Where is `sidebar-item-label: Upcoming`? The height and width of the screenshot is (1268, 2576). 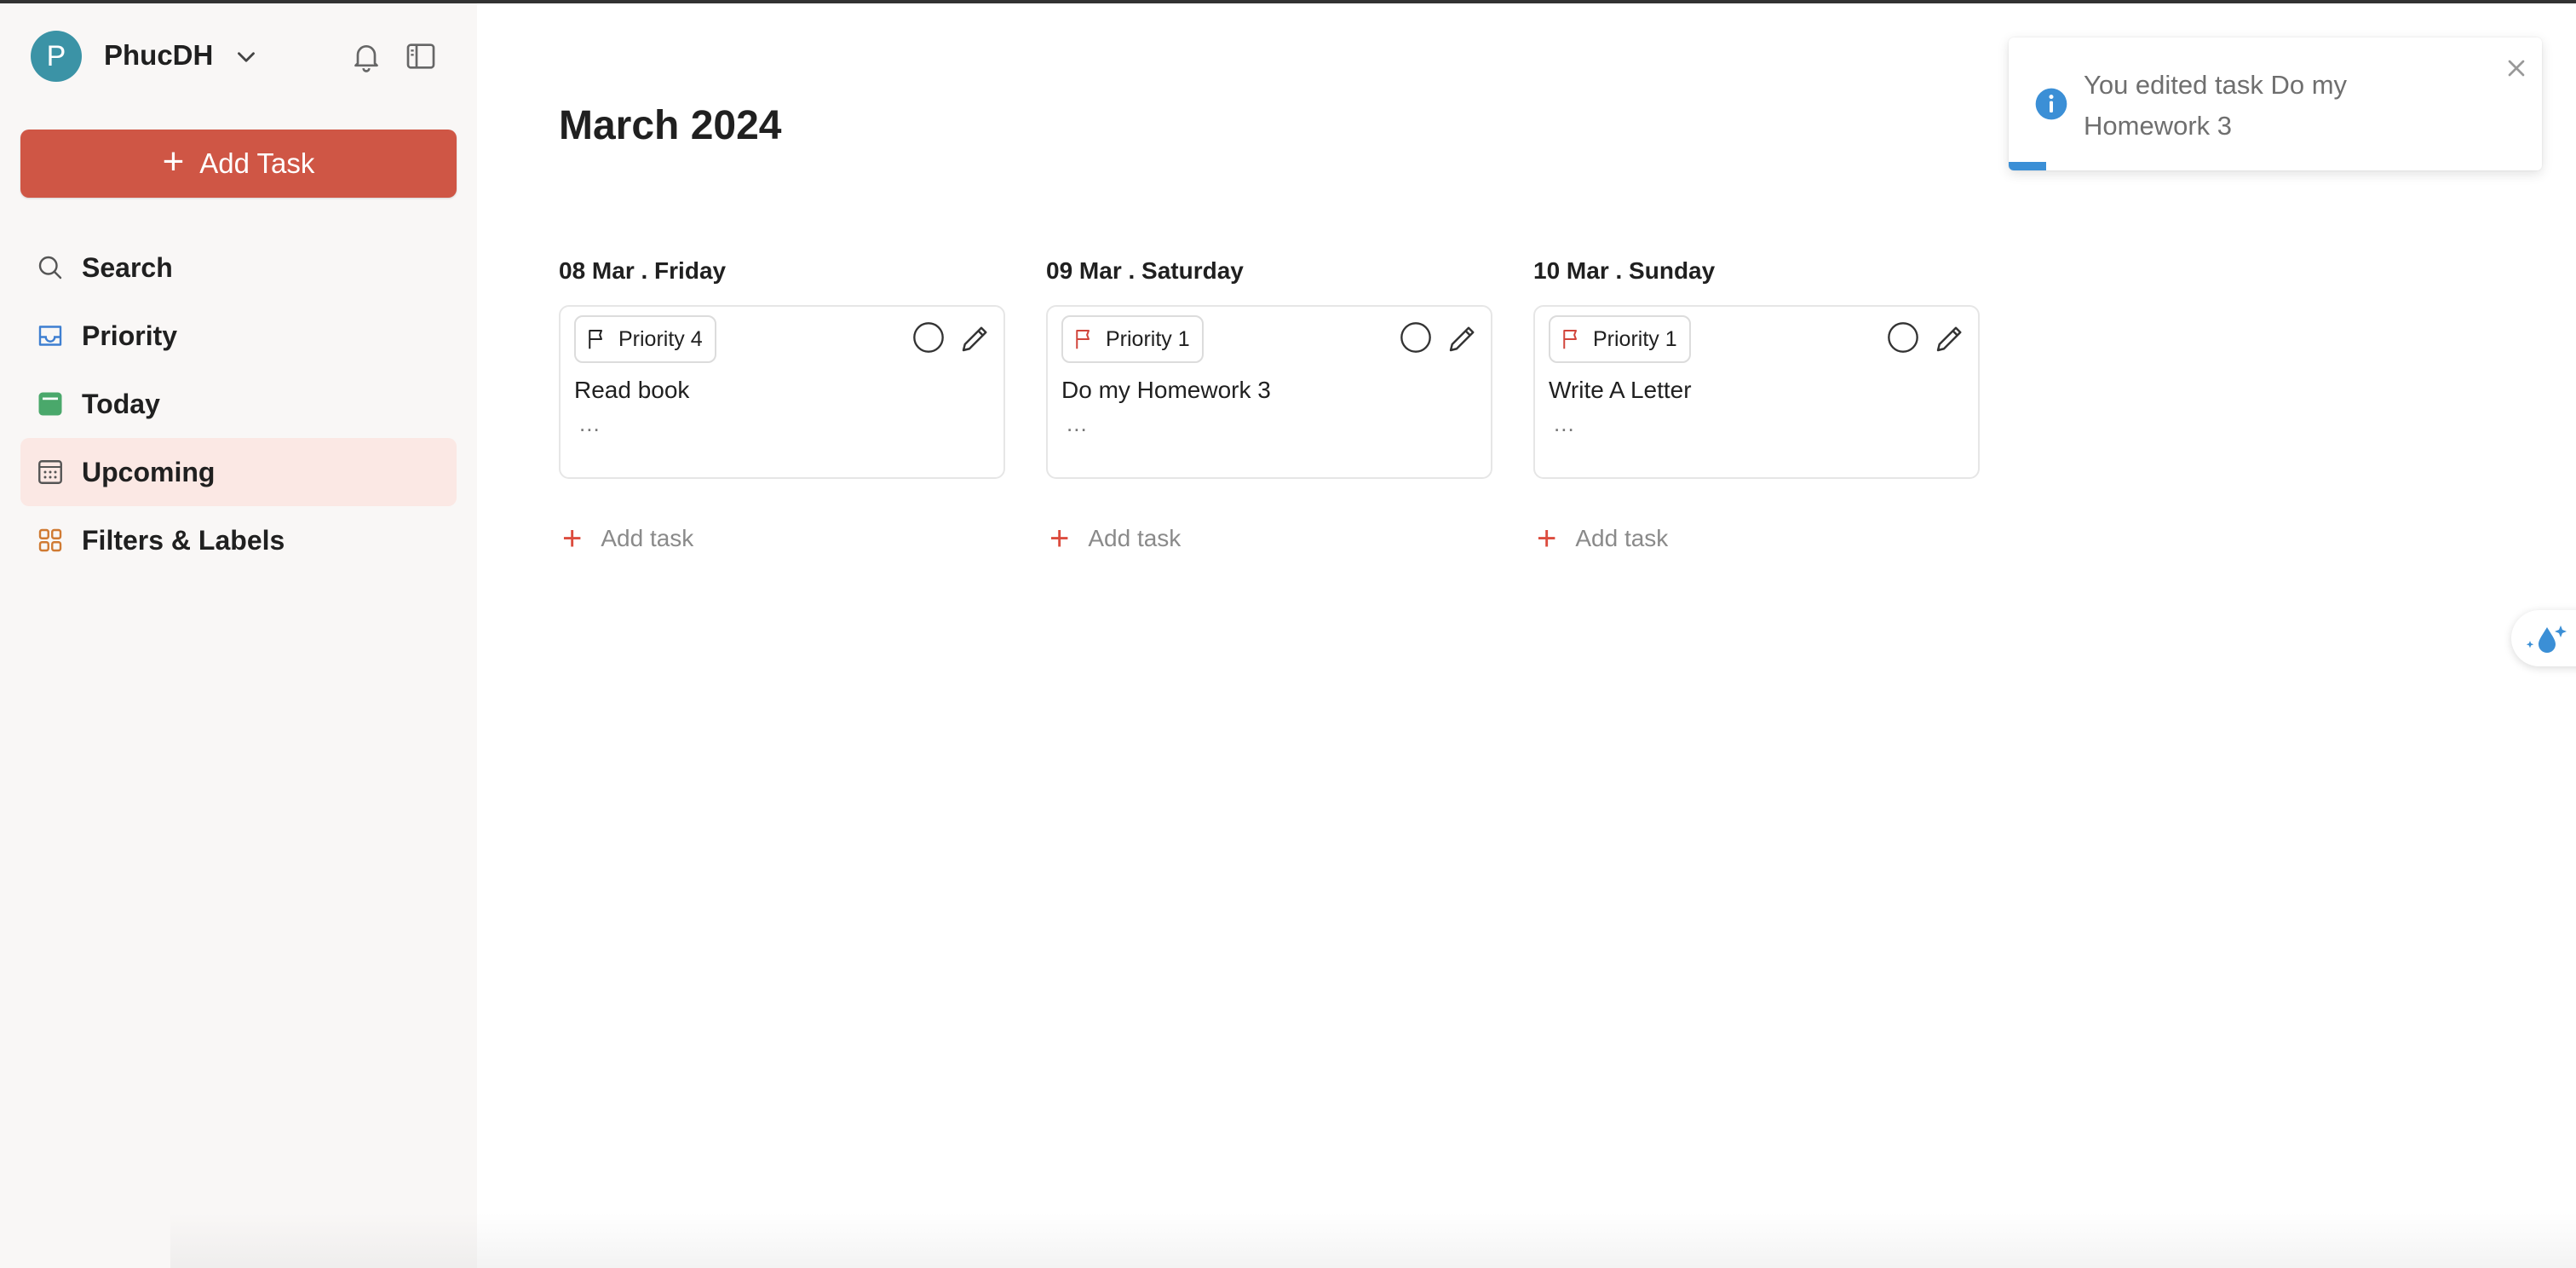
sidebar-item-label: Upcoming is located at coordinates (149, 472).